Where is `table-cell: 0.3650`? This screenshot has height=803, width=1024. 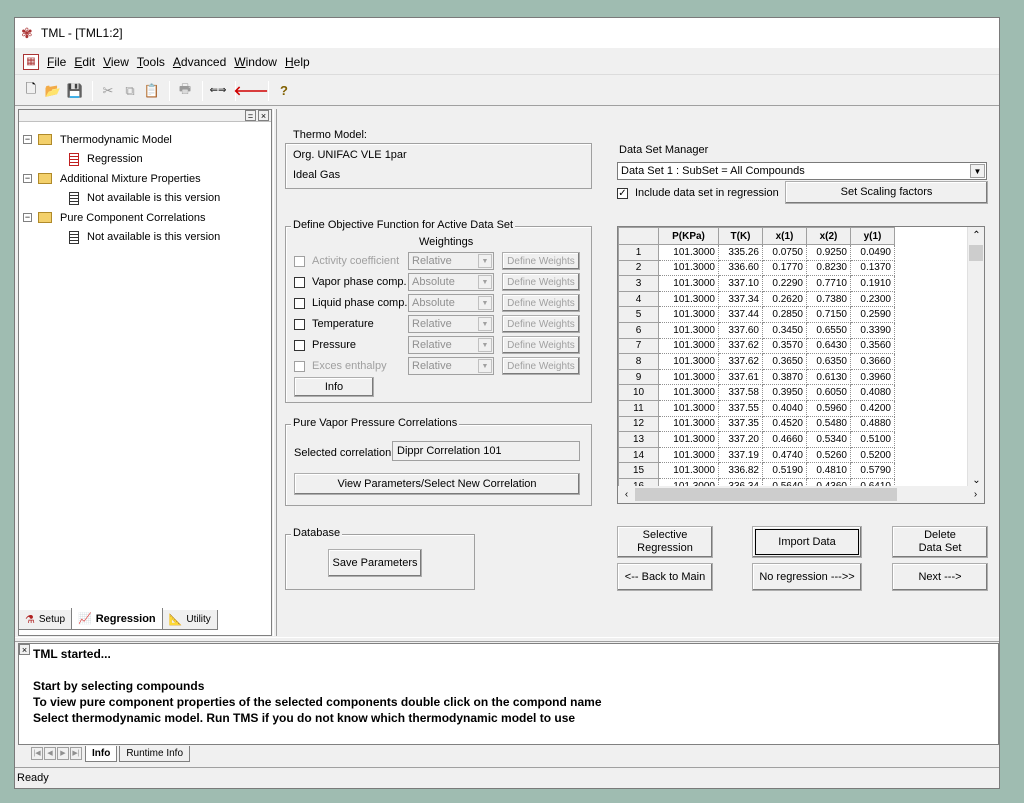
table-cell: 0.3650 is located at coordinates (784, 361).